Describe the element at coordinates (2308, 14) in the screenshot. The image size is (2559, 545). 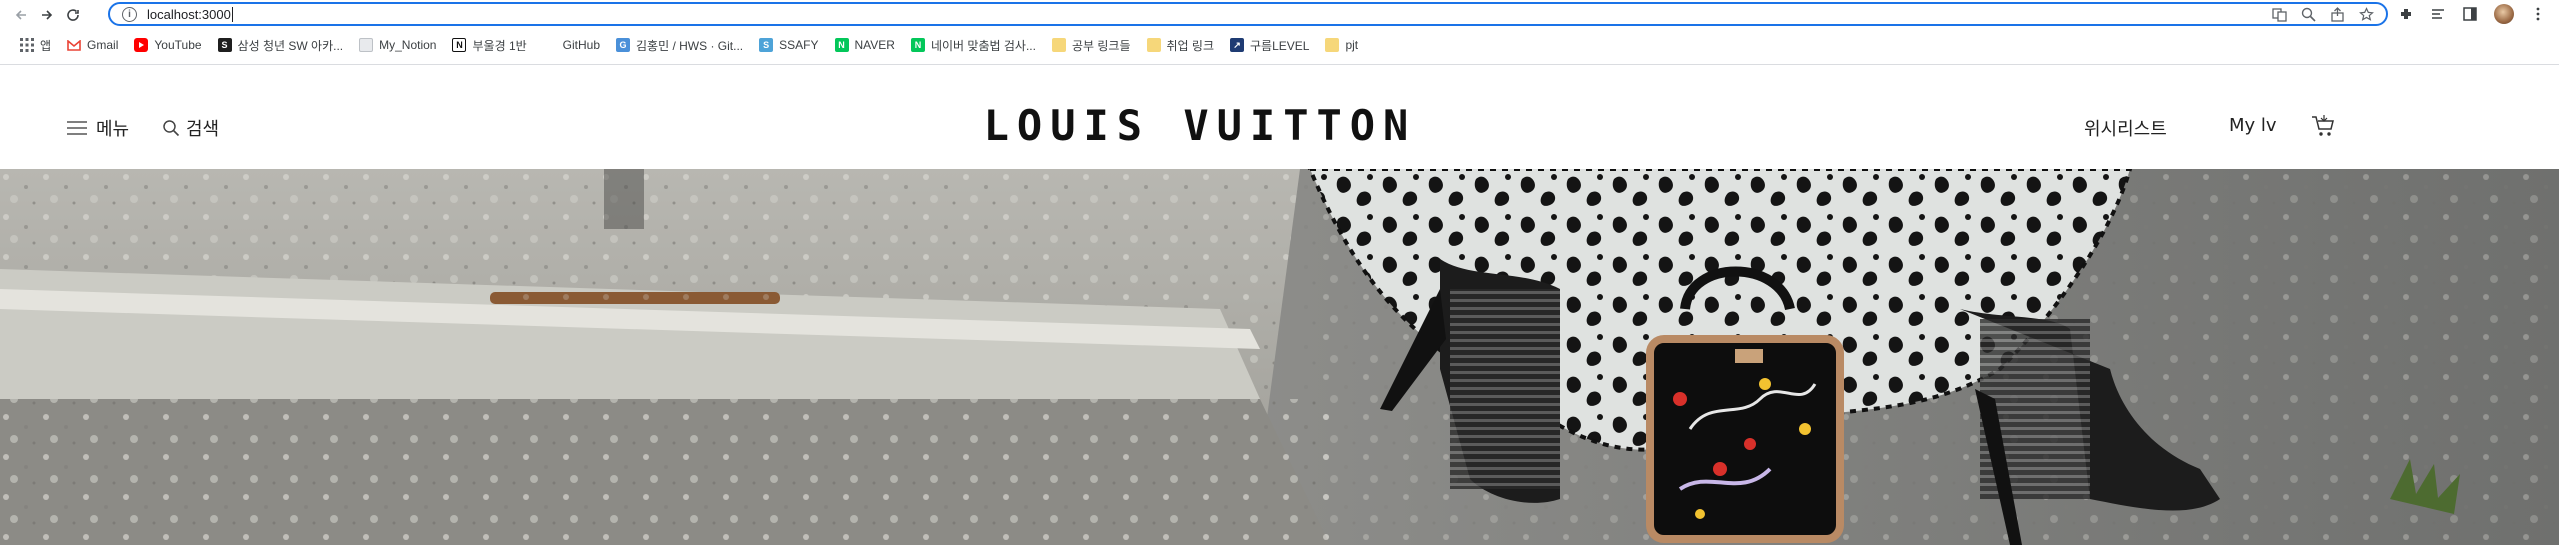
I see `zoom-icon` at that location.